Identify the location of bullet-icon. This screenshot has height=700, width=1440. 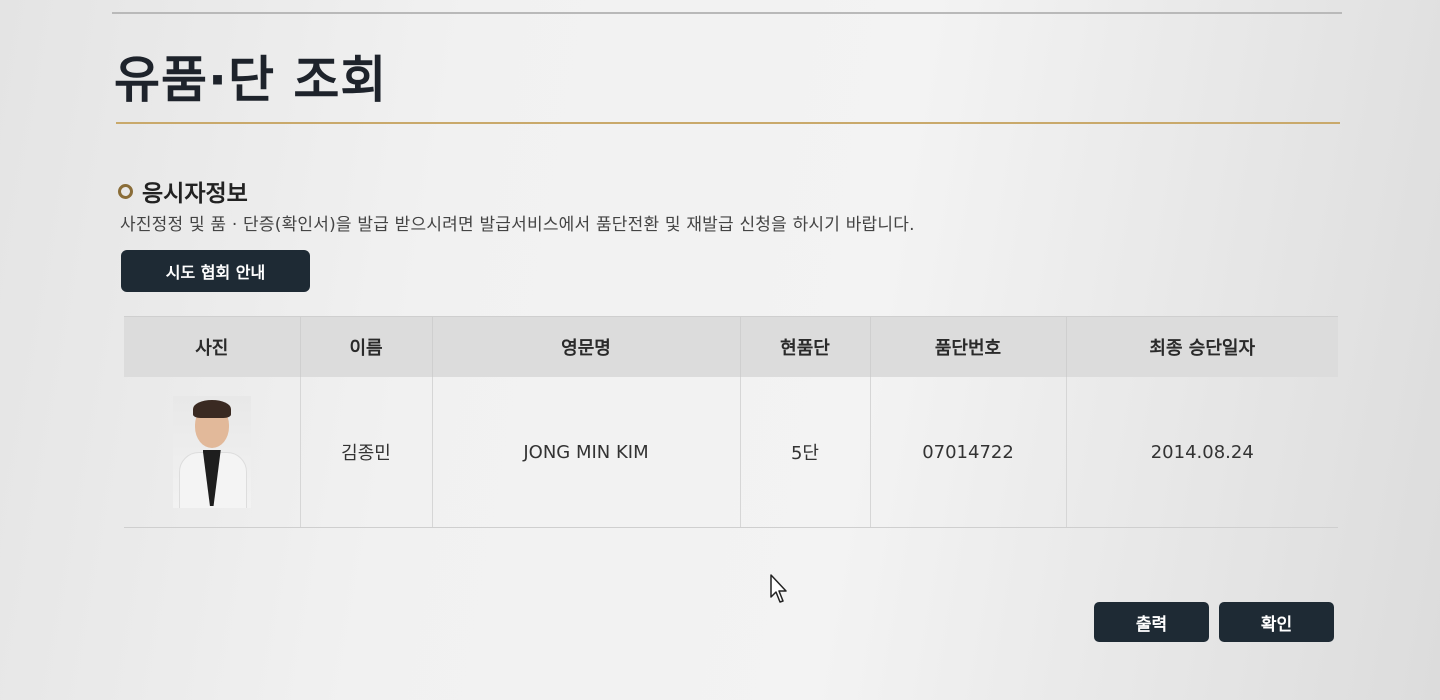
(125, 191).